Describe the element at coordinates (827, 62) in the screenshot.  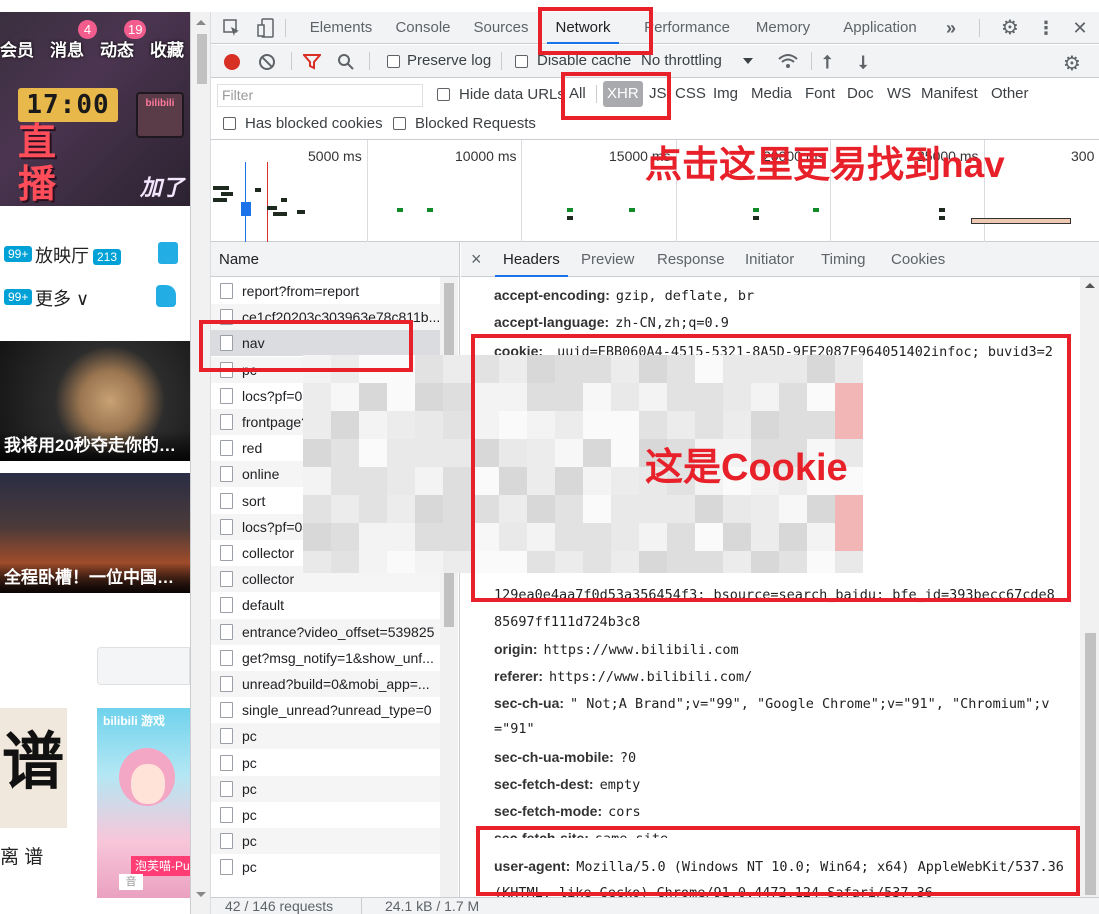
I see `import-har-icon: ⭡` at that location.